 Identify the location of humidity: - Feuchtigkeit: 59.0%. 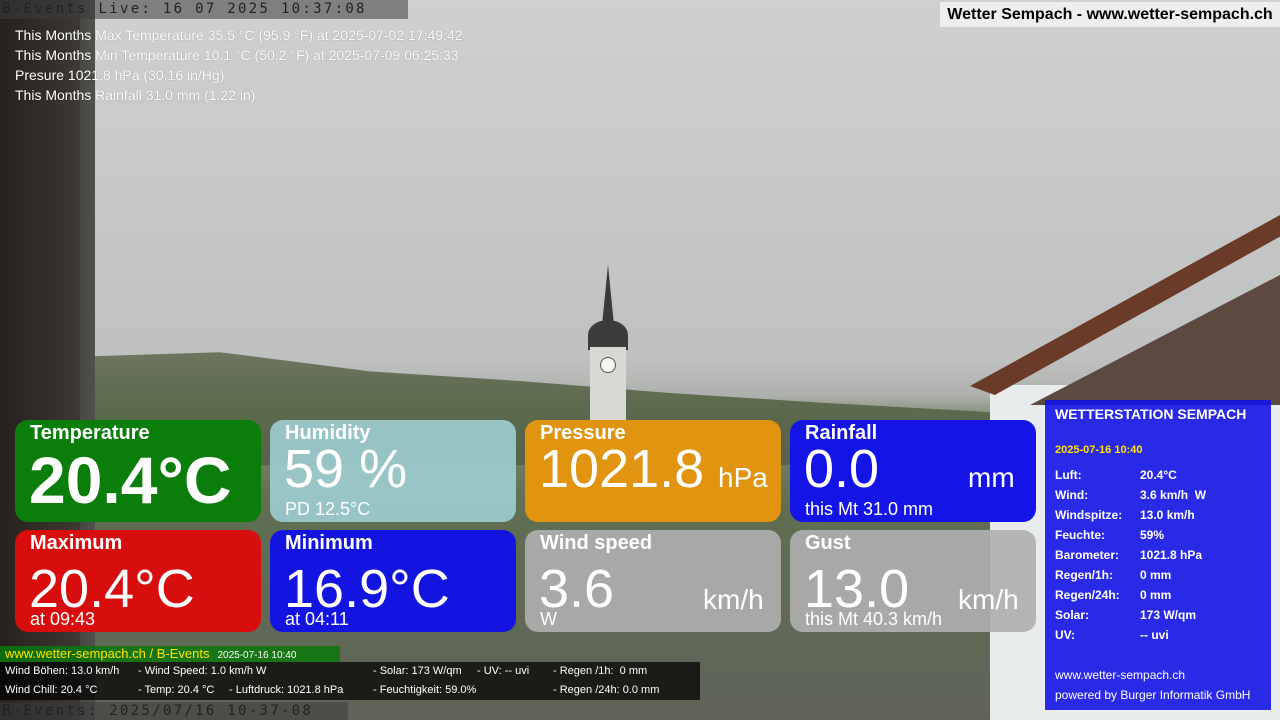
(425, 690).